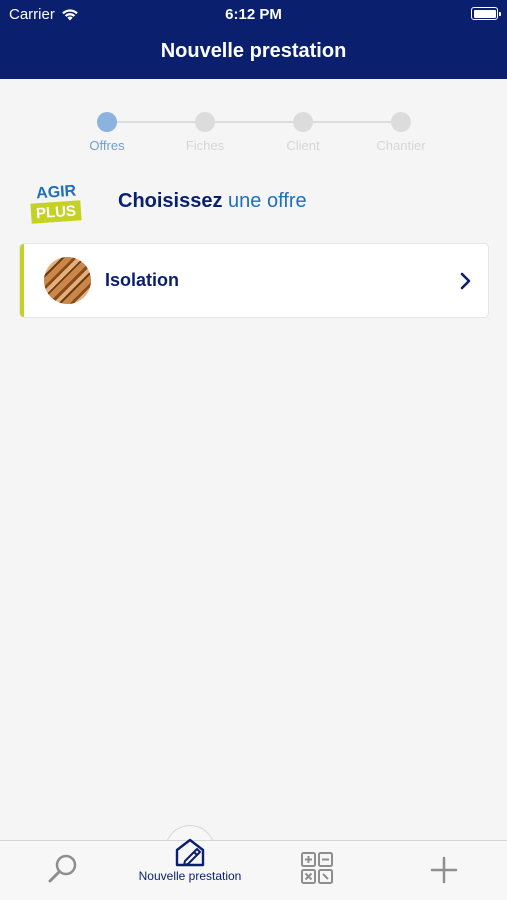  I want to click on status-bar: Carrier 6:12 PM, so click(253, 14).